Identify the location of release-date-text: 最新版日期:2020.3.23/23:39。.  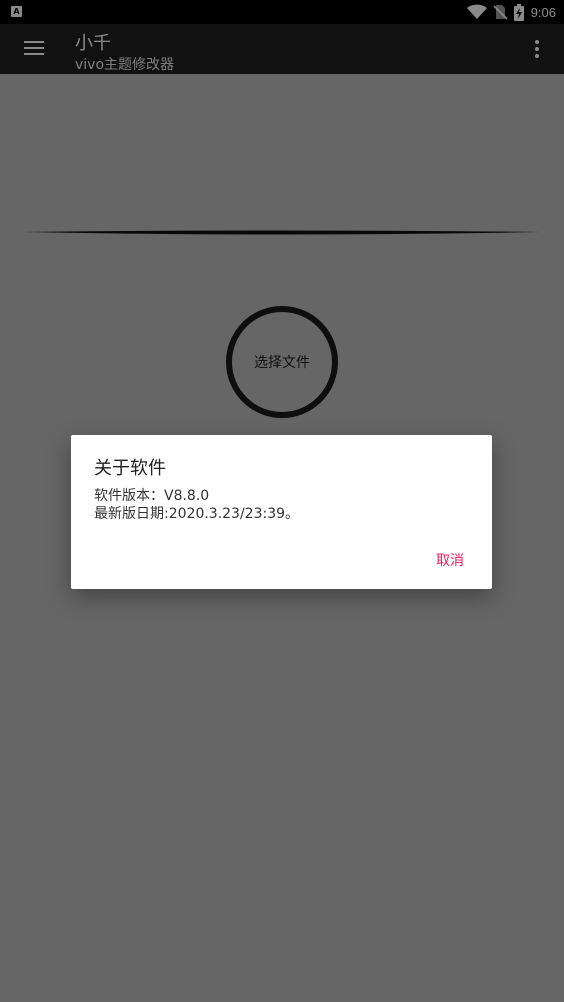
(197, 514).